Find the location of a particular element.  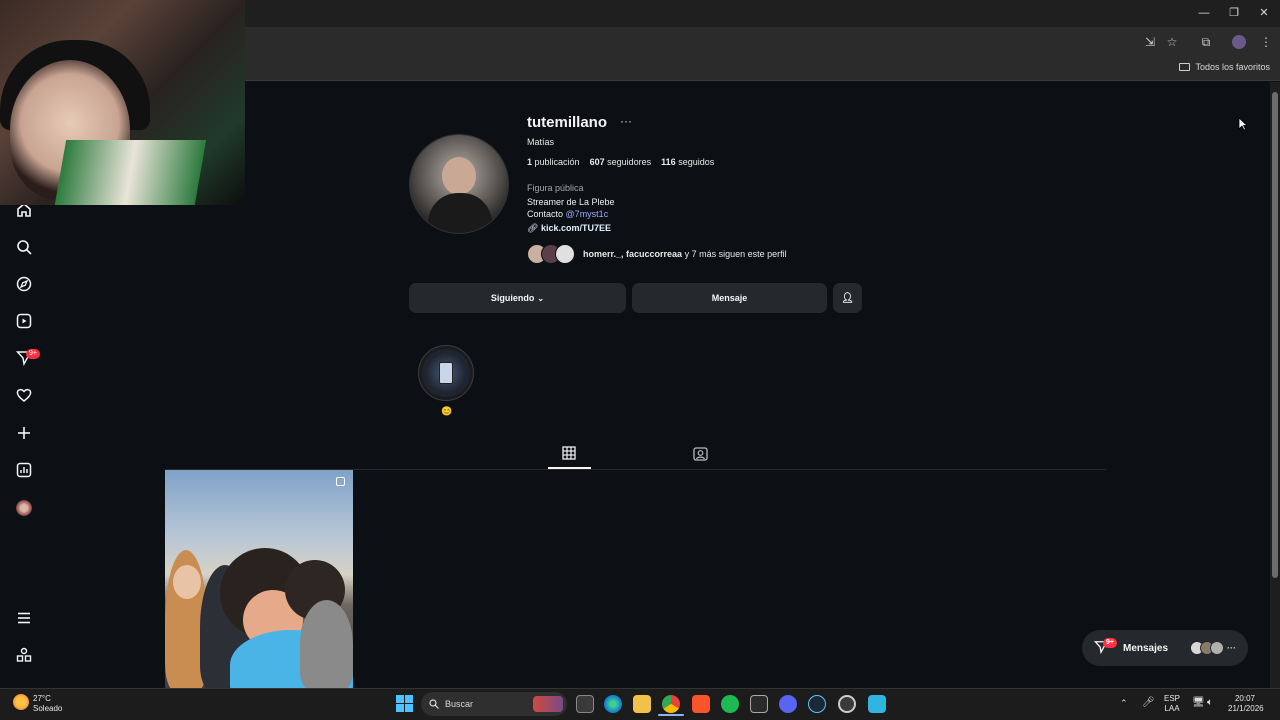

obs-icon is located at coordinates (847, 704).